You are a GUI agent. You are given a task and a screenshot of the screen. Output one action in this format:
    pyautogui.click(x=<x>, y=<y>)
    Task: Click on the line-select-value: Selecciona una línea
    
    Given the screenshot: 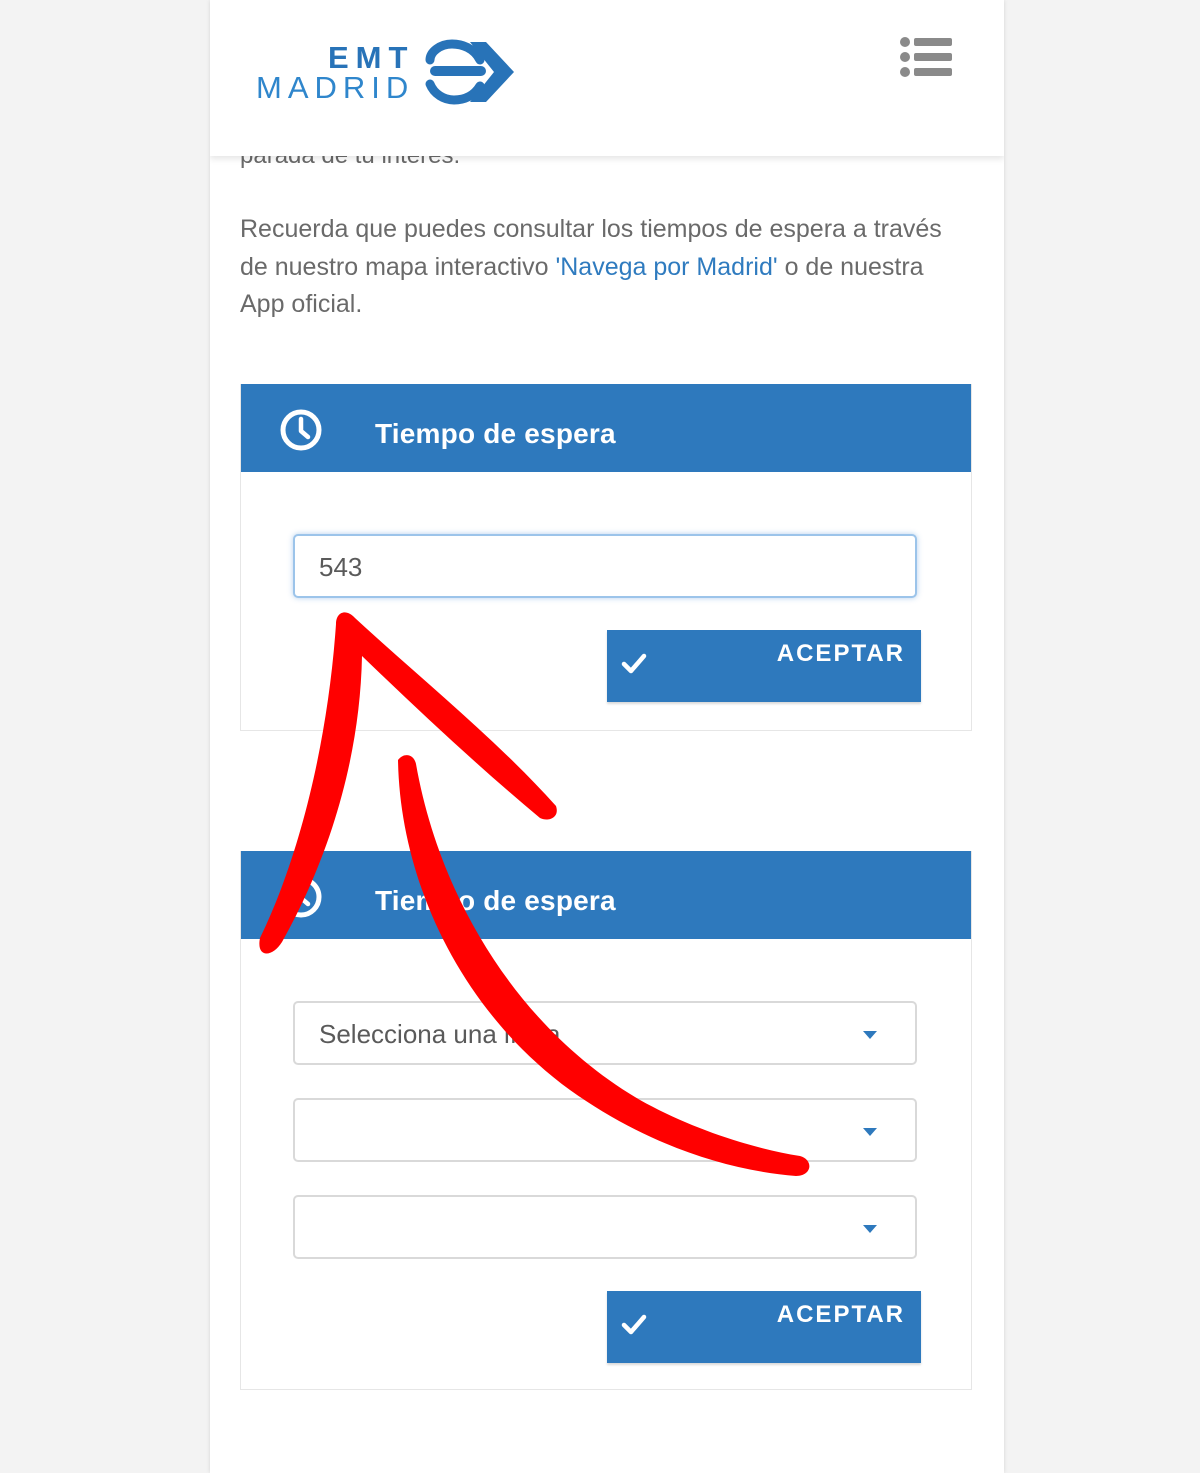 What is the action you would take?
    pyautogui.click(x=440, y=1034)
    